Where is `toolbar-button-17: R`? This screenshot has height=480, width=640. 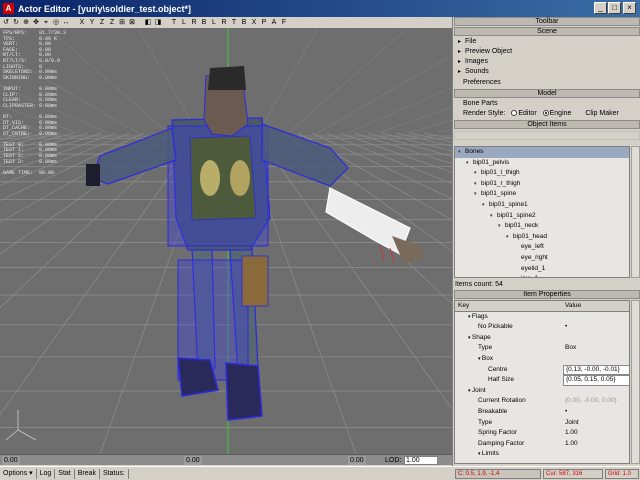 toolbar-button-17: R is located at coordinates (194, 23).